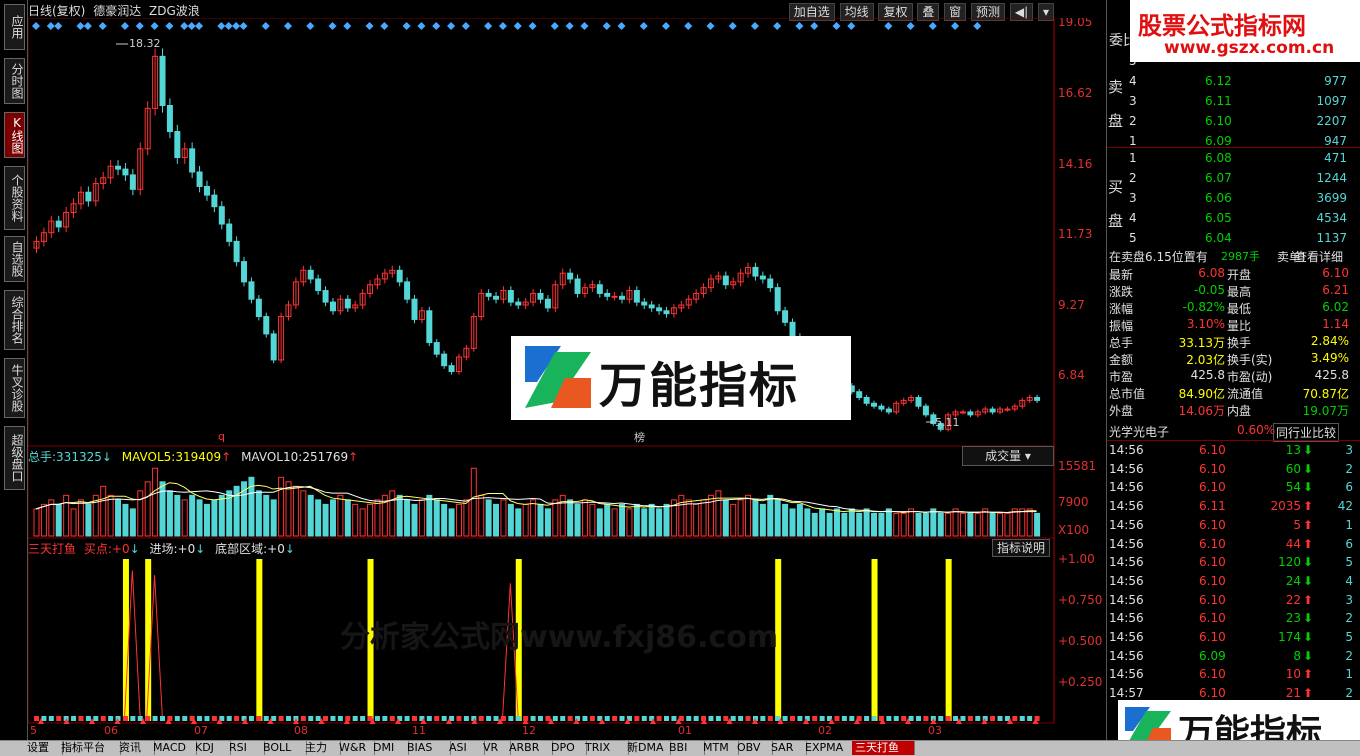 The height and width of the screenshot is (756, 1360). What do you see at coordinates (161, 548) in the screenshot?
I see `indicator-header: 三天打鱼 买点:+0↓ 进场:+0↓ 底部区域:+0↓` at bounding box center [161, 548].